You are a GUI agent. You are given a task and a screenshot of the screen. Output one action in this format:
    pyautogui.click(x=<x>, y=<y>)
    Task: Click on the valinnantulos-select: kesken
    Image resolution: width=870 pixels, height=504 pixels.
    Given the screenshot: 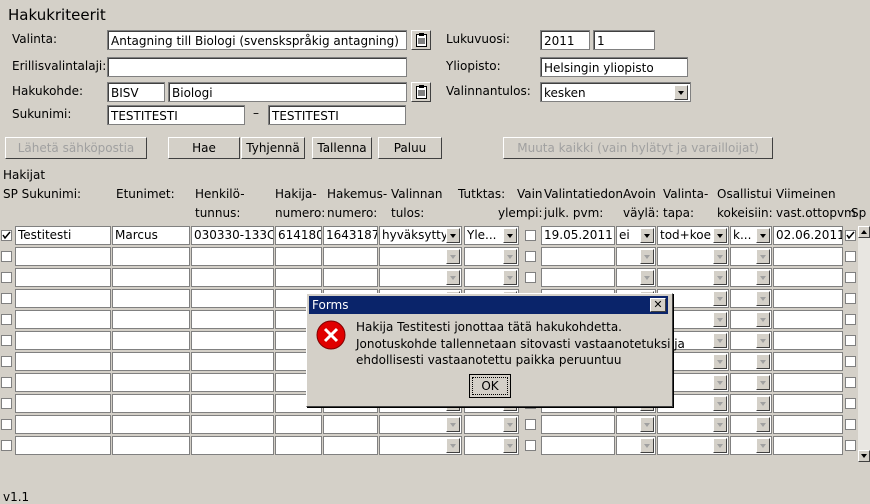 What is the action you would take?
    pyautogui.click(x=615, y=92)
    